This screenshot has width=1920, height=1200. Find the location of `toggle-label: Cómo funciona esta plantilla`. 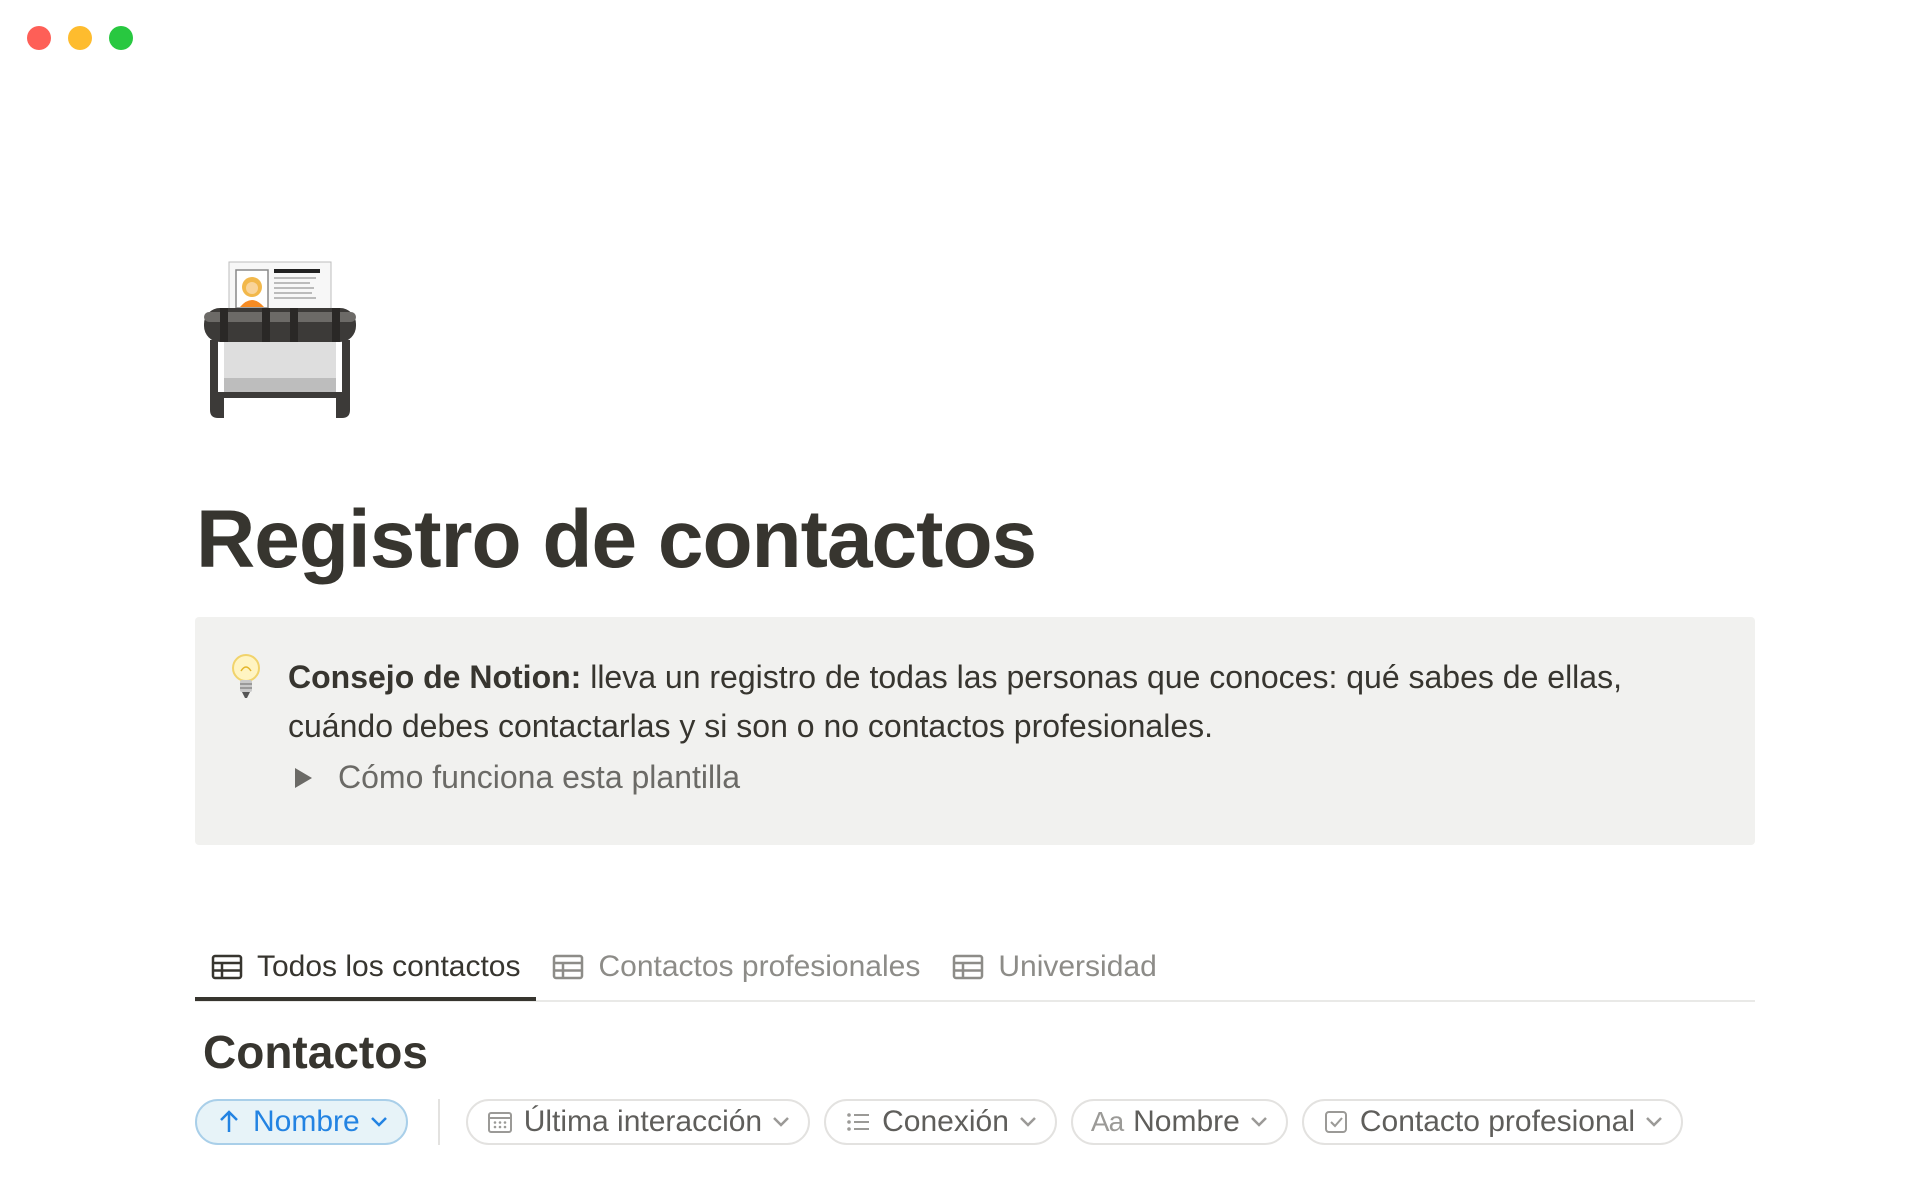

toggle-label: Cómo funciona esta plantilla is located at coordinates (539, 777).